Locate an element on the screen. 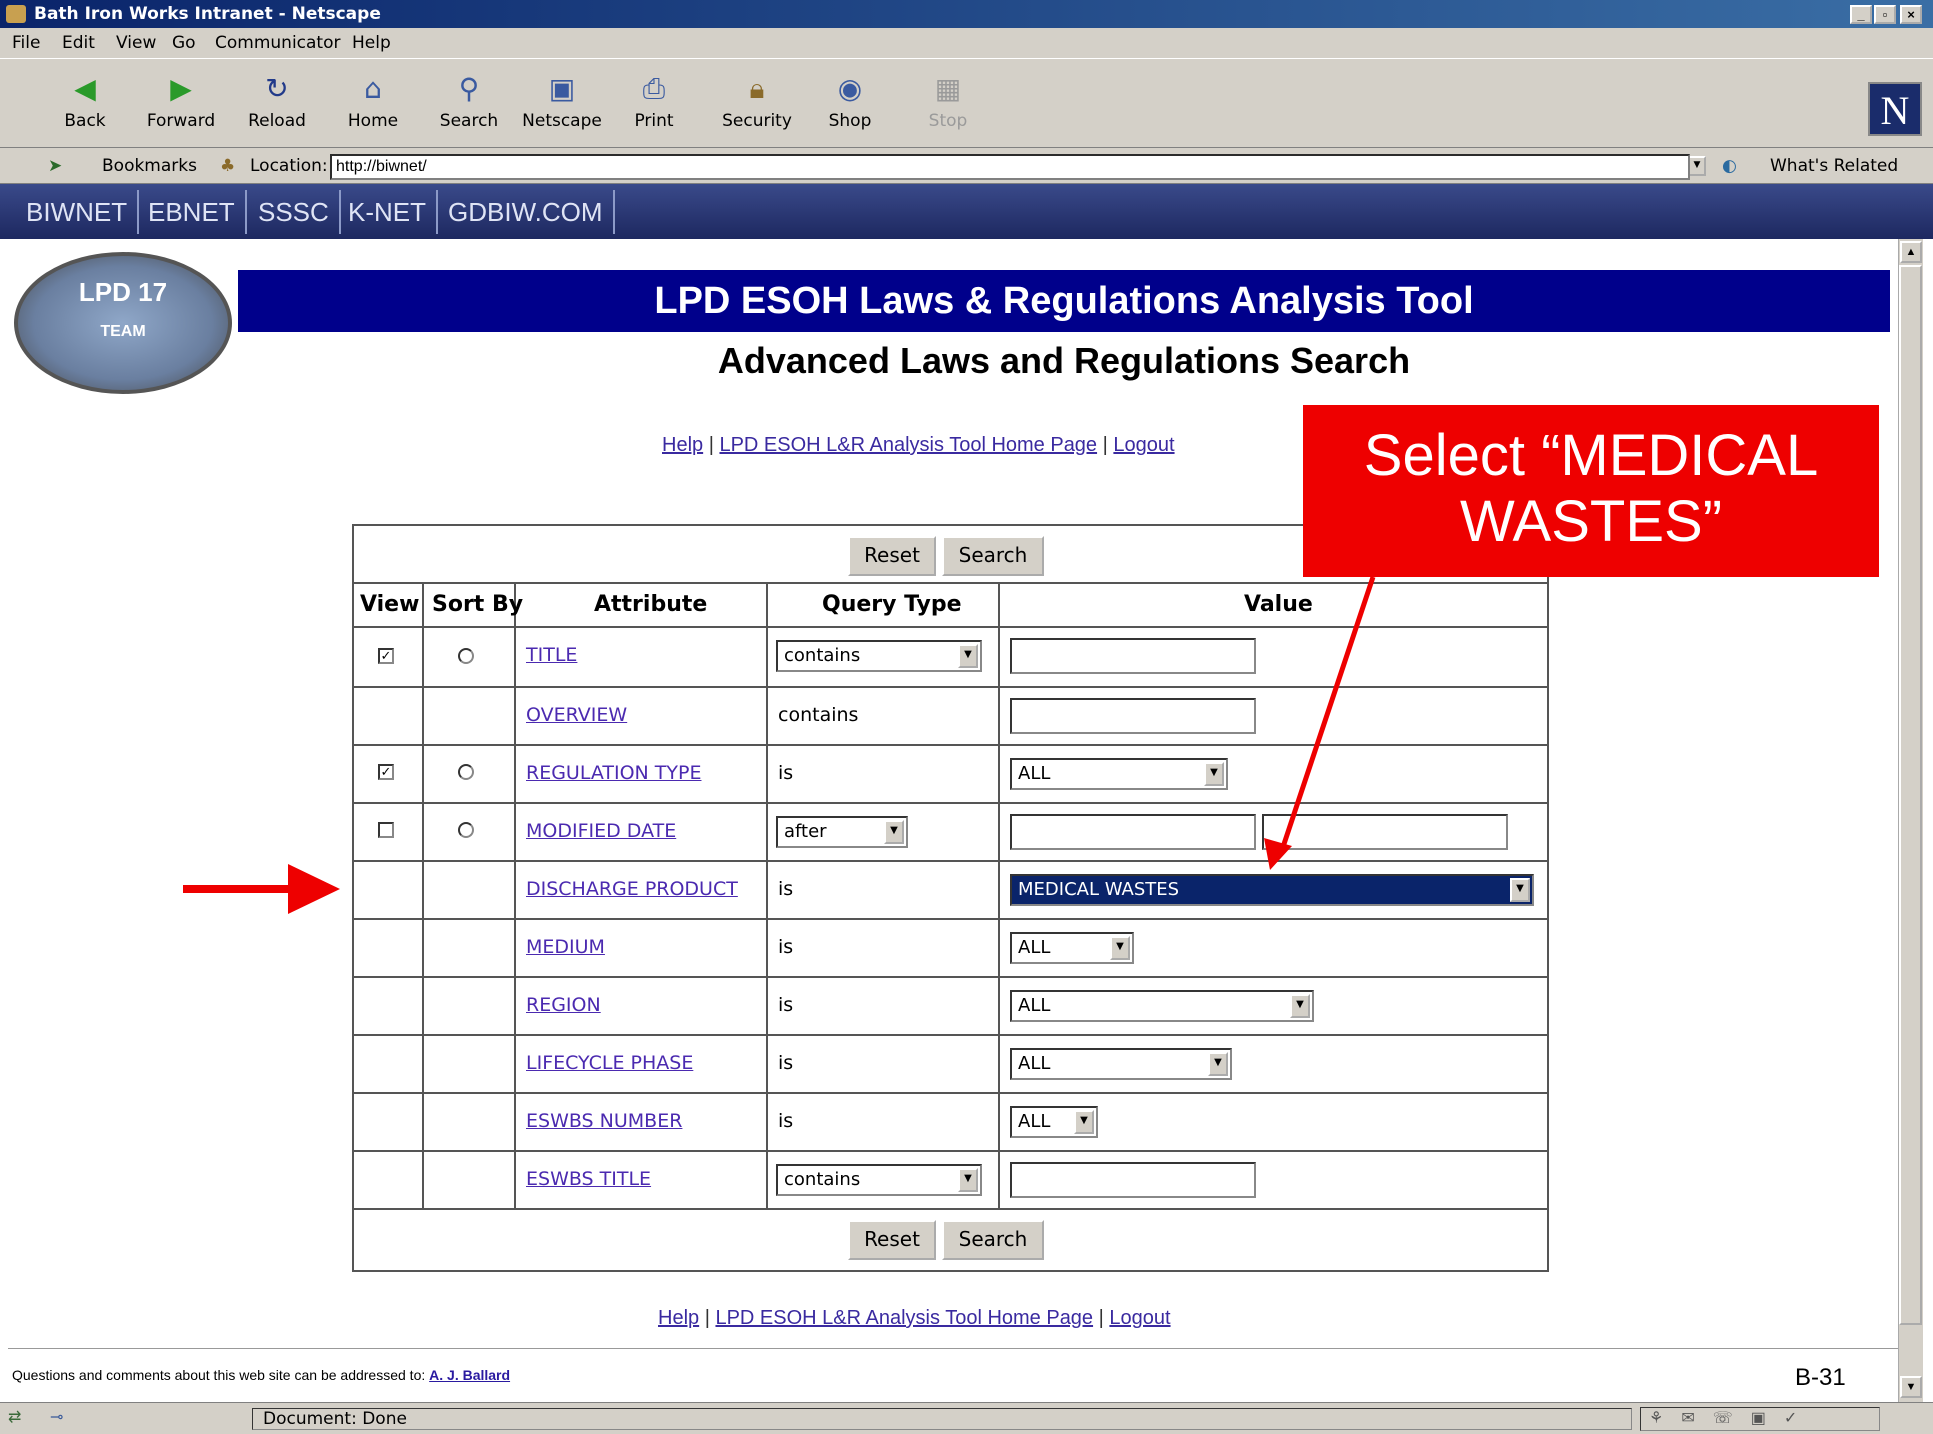 Image resolution: width=1933 pixels, height=1434 pixels. callout-pointer-arrow is located at coordinates (1320, 723).